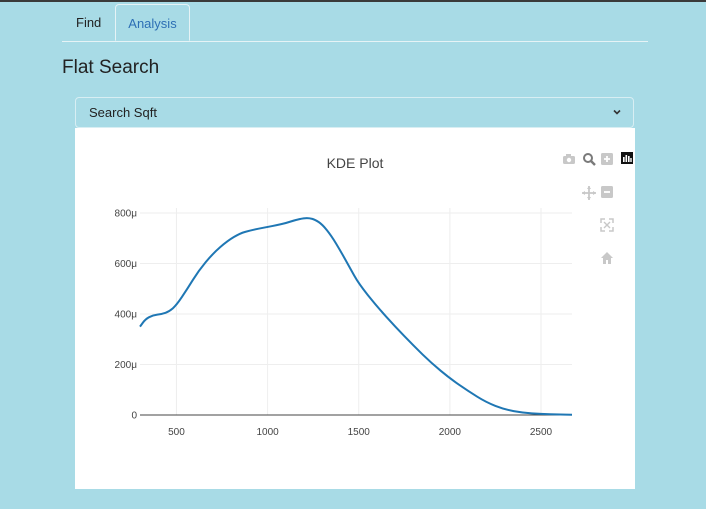 The width and height of the screenshot is (706, 509). I want to click on x-tick-label: 1500, so click(359, 432).